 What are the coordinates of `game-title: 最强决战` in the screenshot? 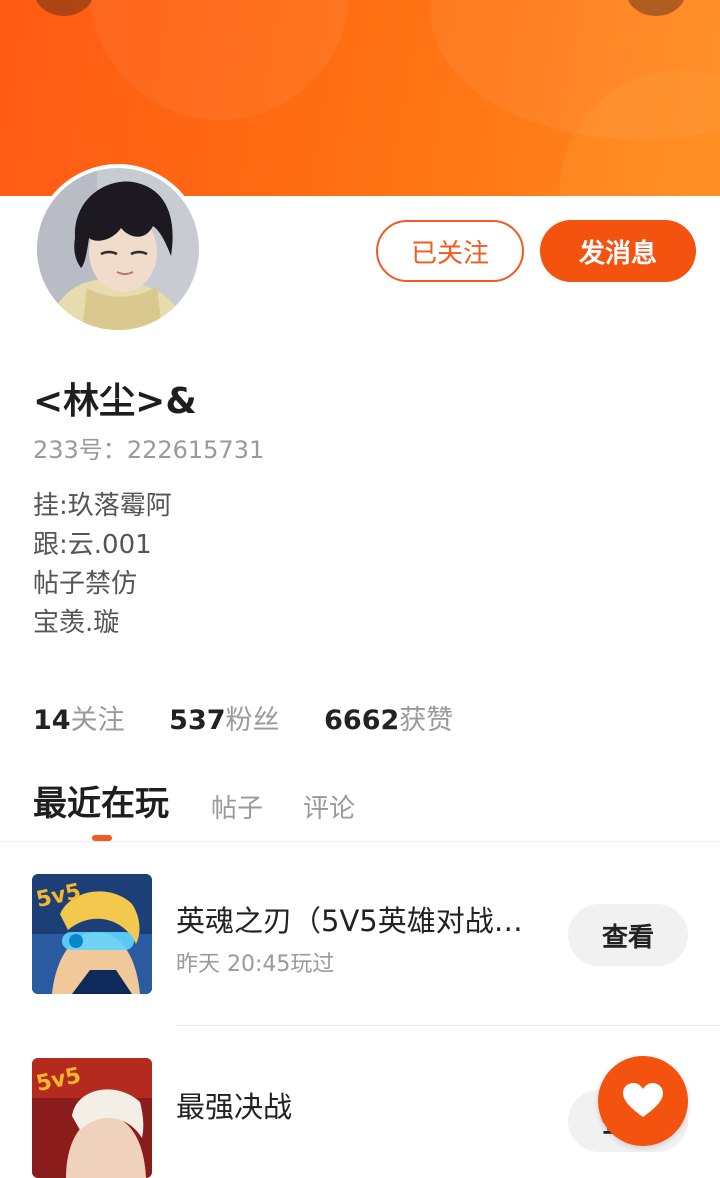 It's located at (234, 1107).